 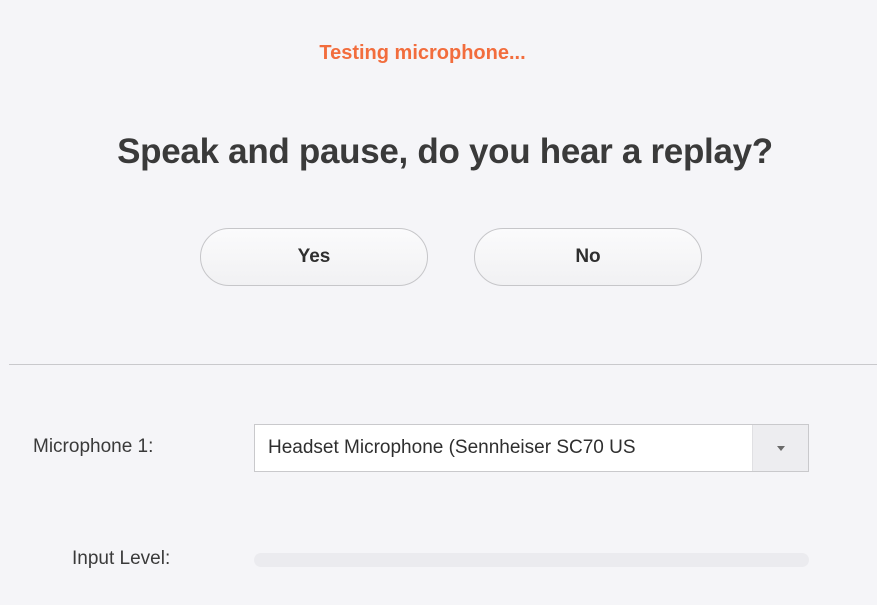 What do you see at coordinates (314, 257) in the screenshot?
I see `yes-button: Yes` at bounding box center [314, 257].